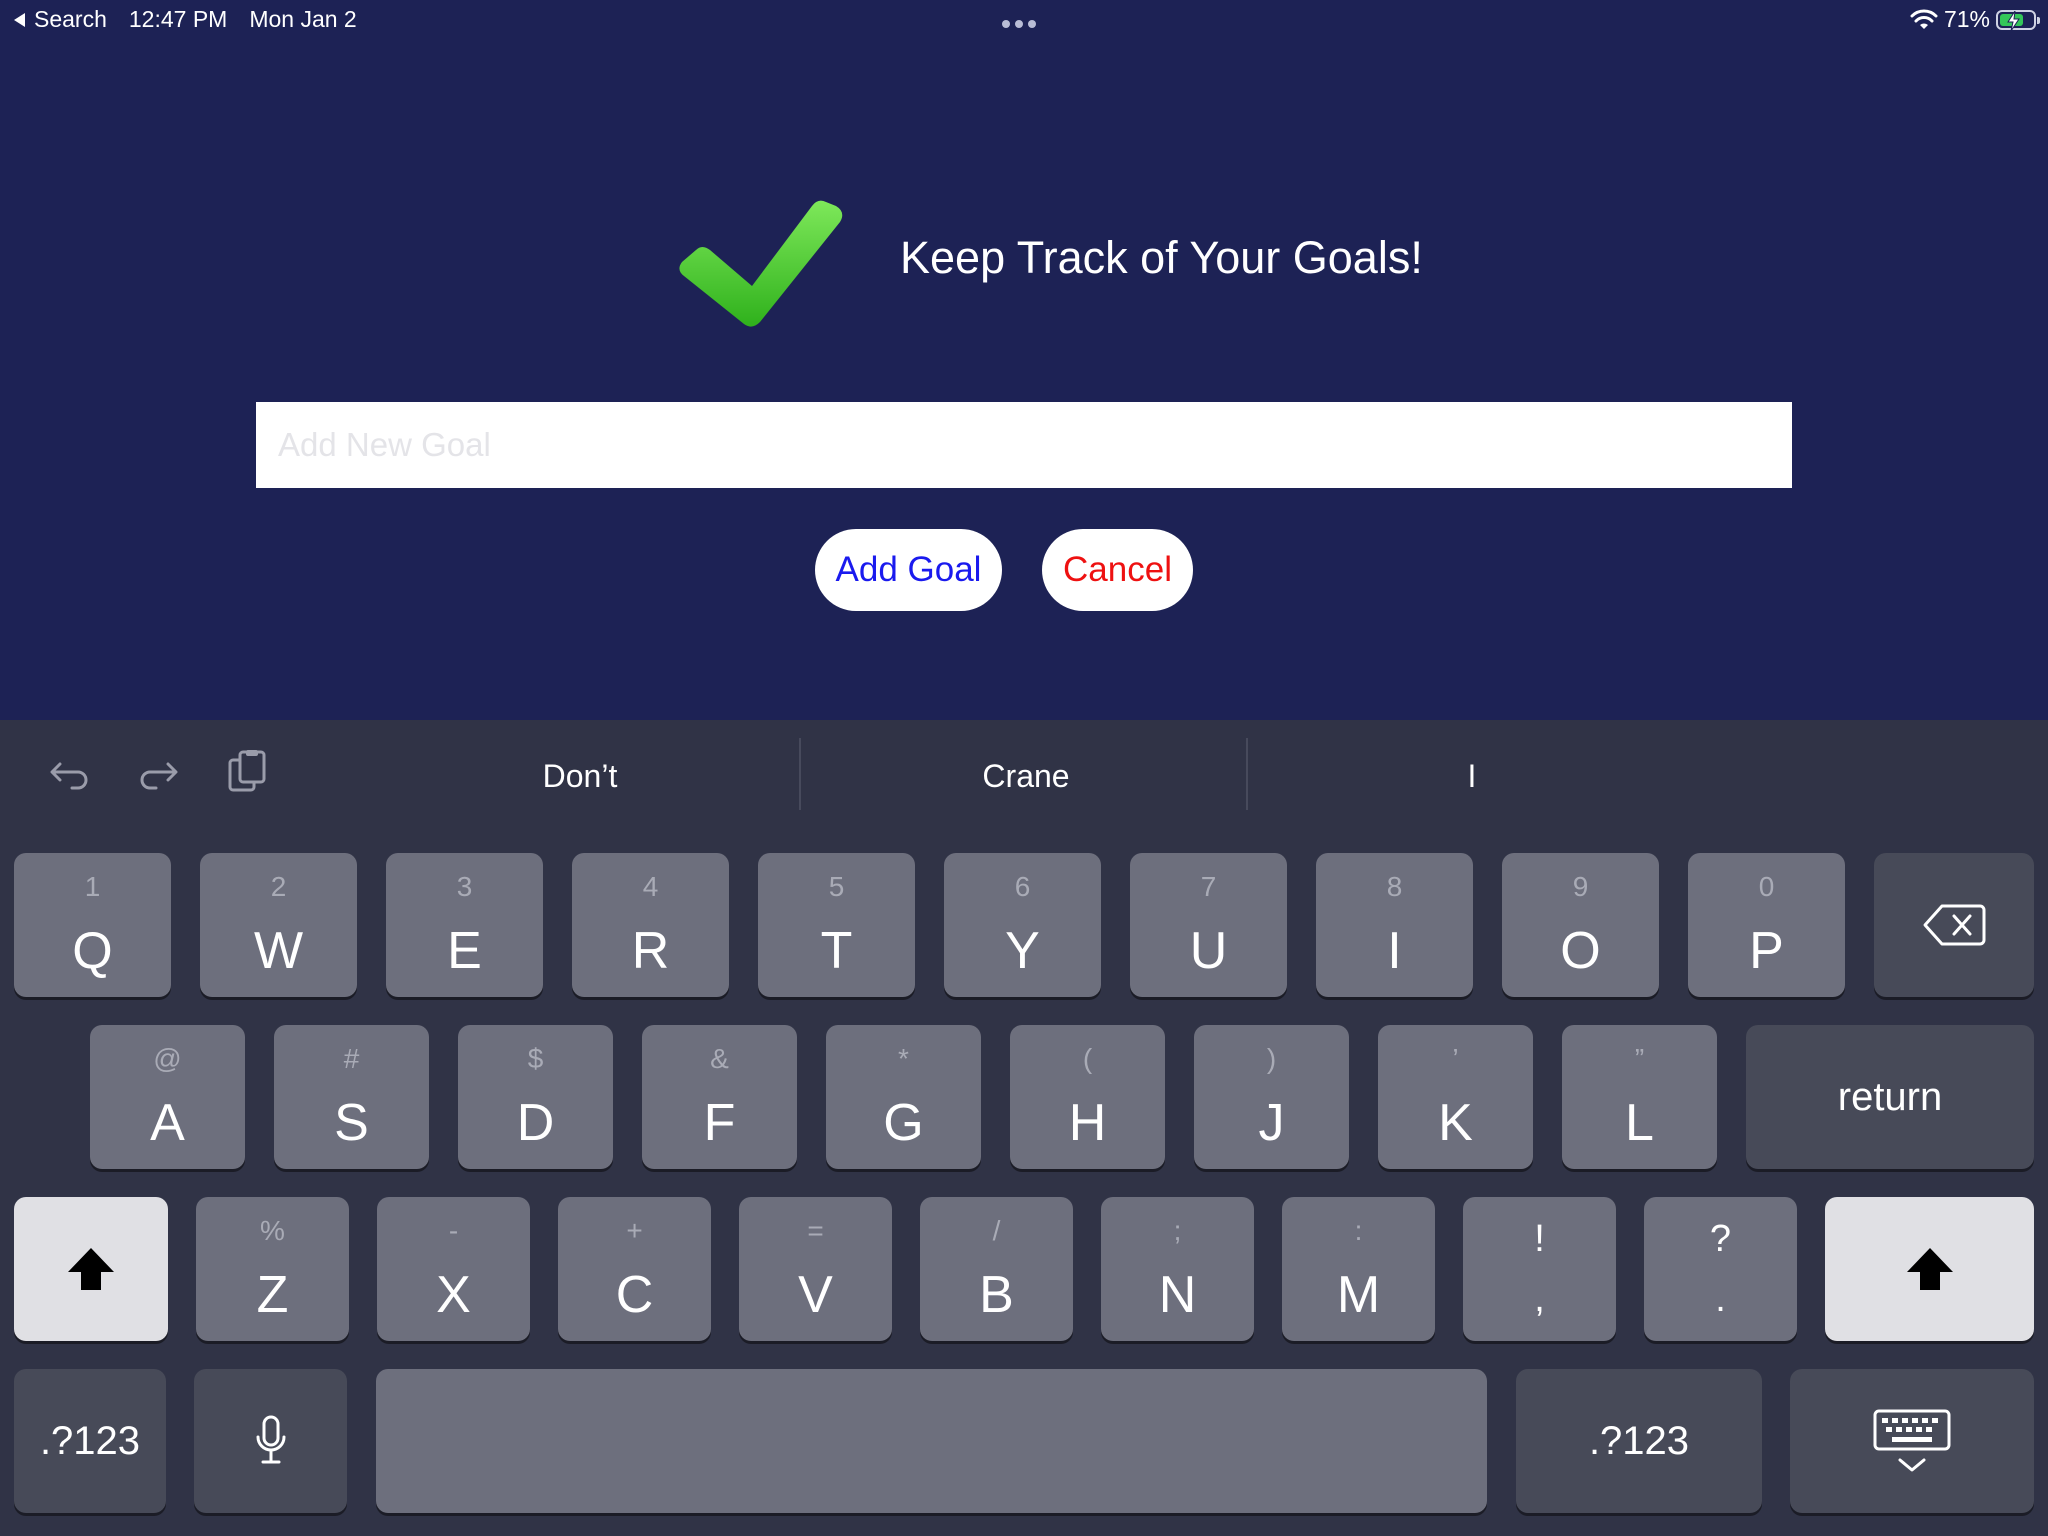 Image resolution: width=2048 pixels, height=1536 pixels. What do you see at coordinates (719, 1058) in the screenshot?
I see `key-alt-label: &` at bounding box center [719, 1058].